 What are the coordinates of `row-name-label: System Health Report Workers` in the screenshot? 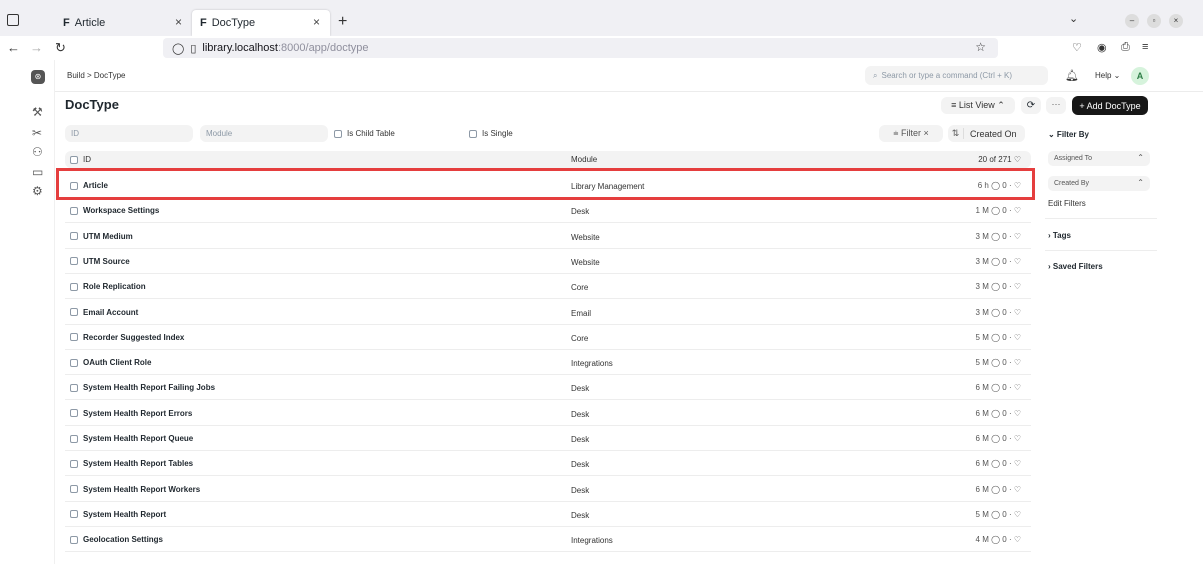 It's located at (141, 489).